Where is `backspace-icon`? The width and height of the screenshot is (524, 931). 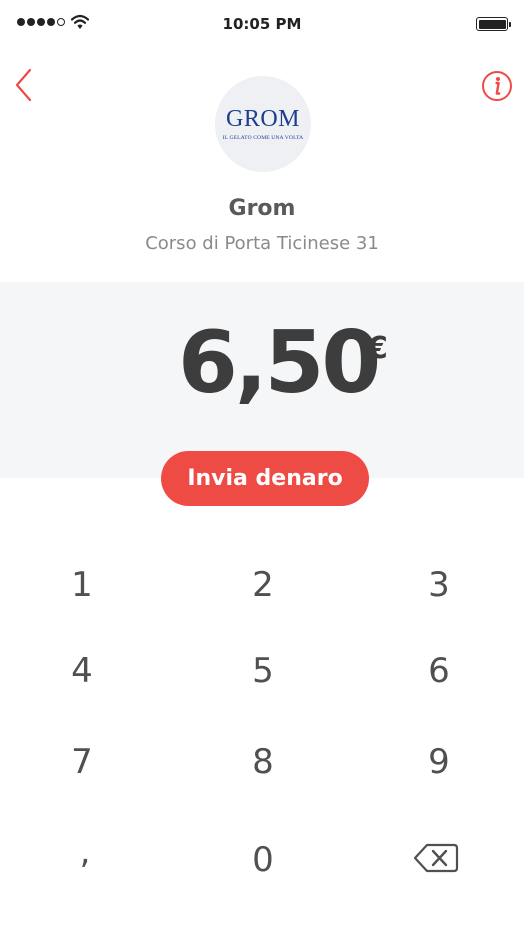 backspace-icon is located at coordinates (436, 858).